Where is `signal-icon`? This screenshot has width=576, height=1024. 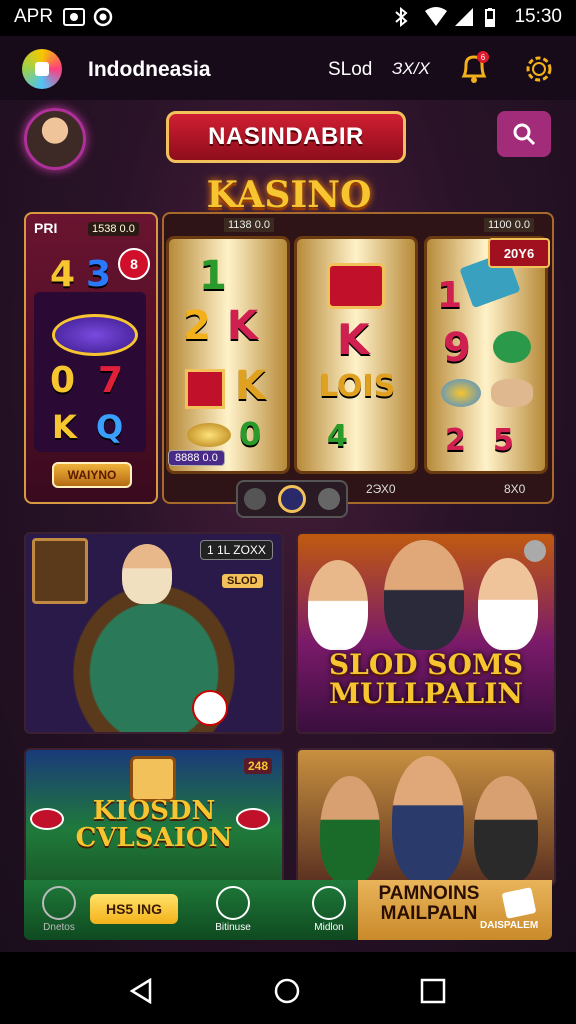 signal-icon is located at coordinates (464, 17).